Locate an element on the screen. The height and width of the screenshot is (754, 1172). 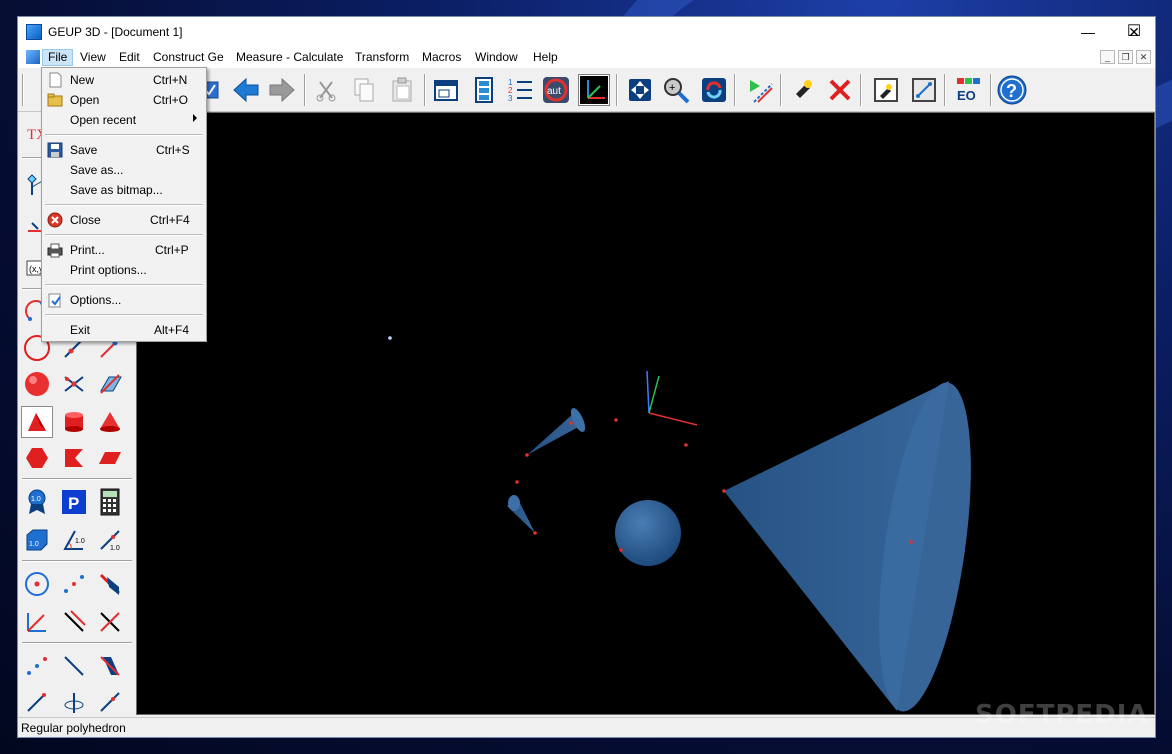
copy-icon is located at coordinates (364, 90).